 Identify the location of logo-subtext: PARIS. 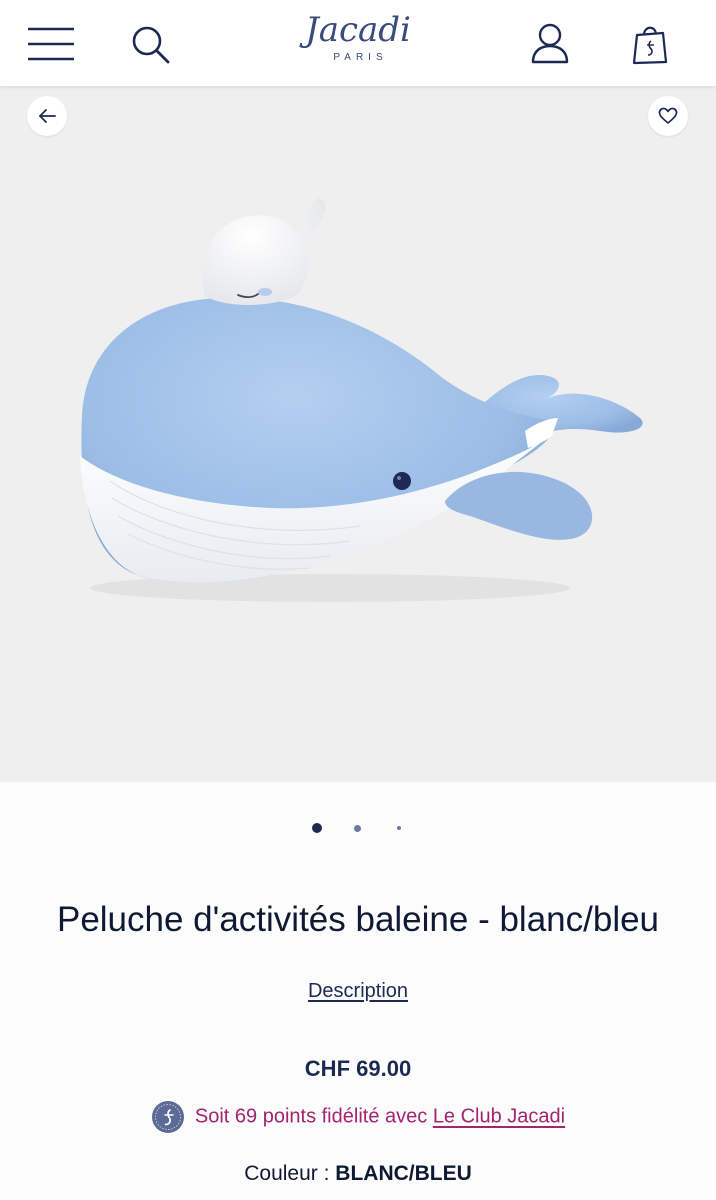
(360, 57).